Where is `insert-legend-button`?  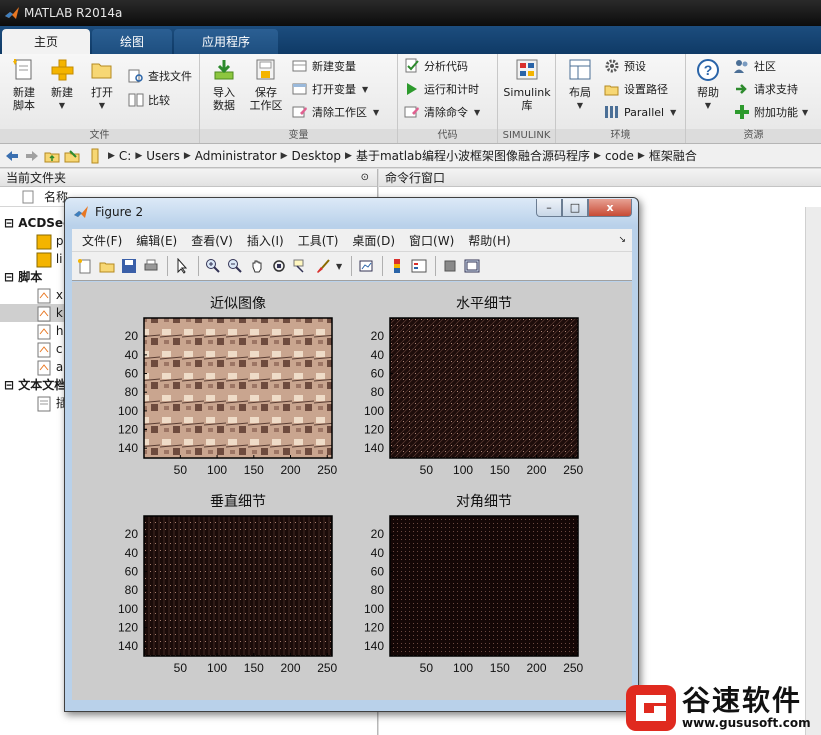
insert-legend-button is located at coordinates (419, 266).